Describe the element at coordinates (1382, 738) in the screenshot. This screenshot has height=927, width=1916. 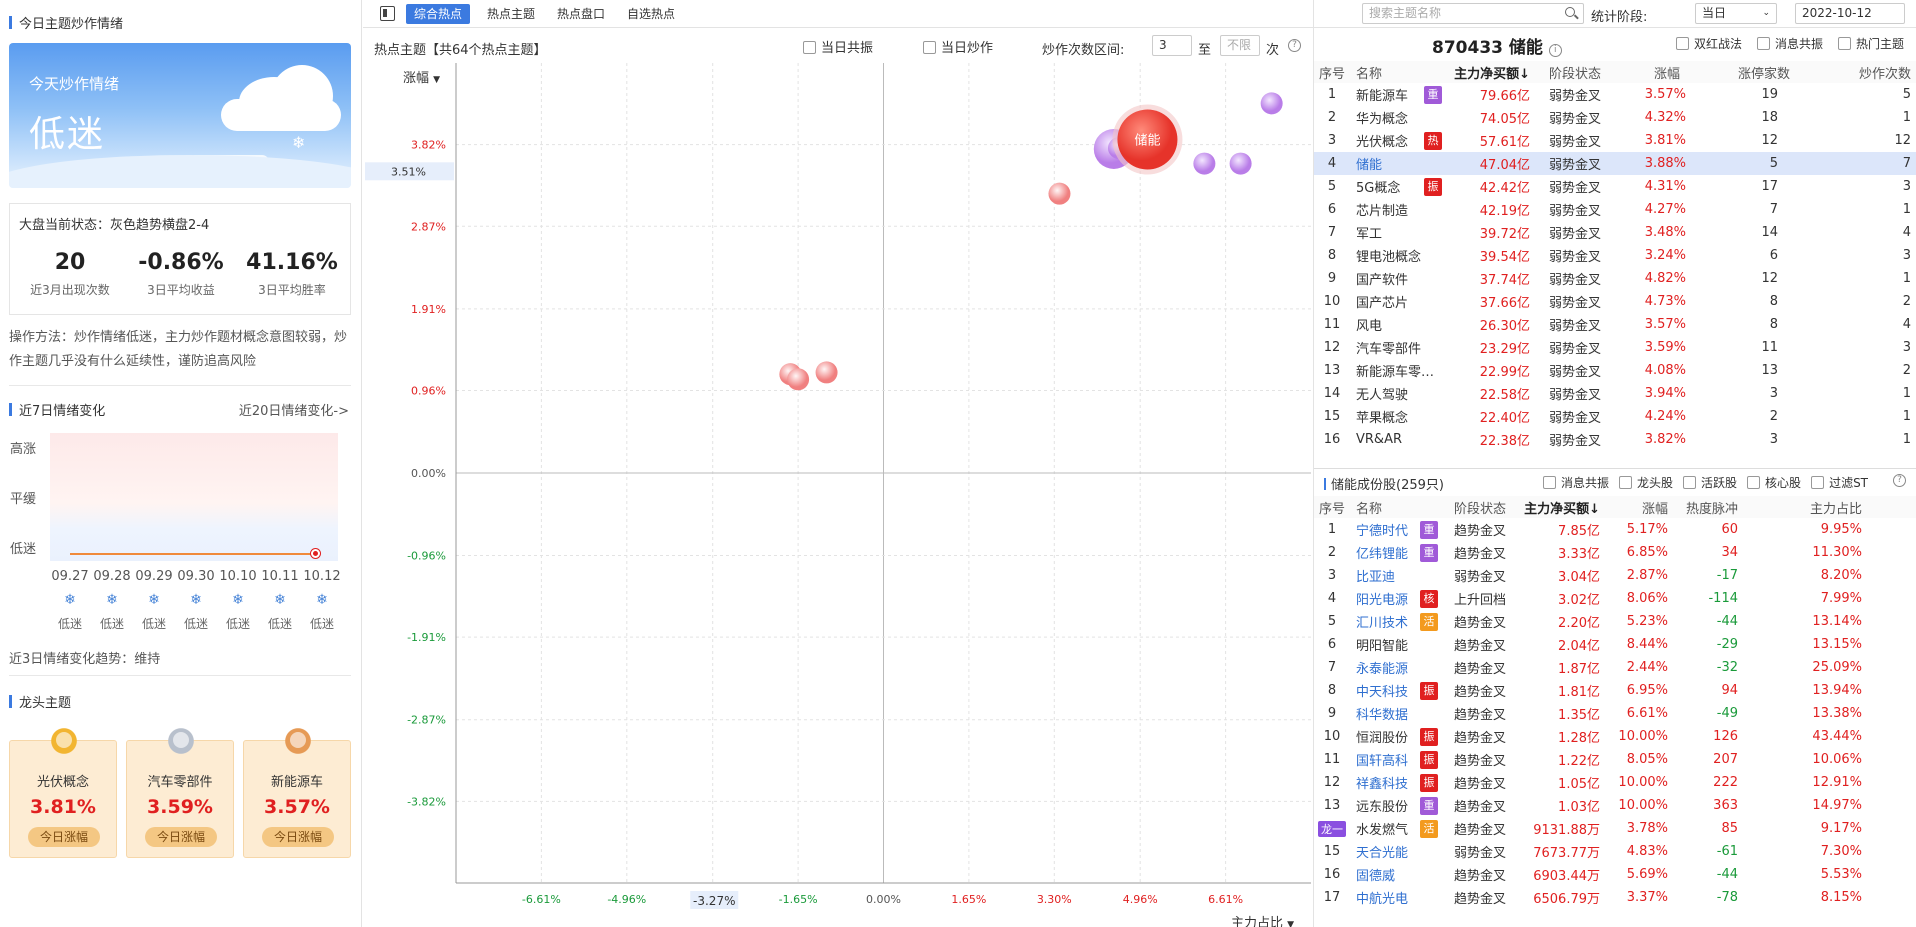
I see `stock-name: 恒润股份` at that location.